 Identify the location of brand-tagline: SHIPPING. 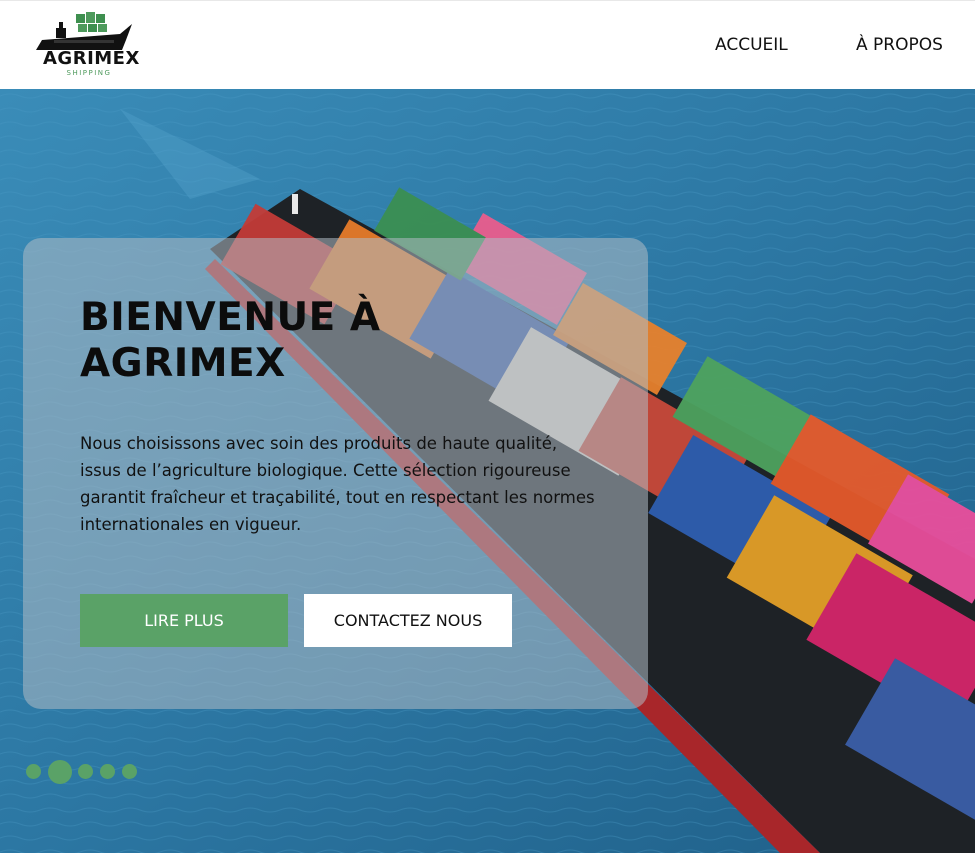
(89, 73).